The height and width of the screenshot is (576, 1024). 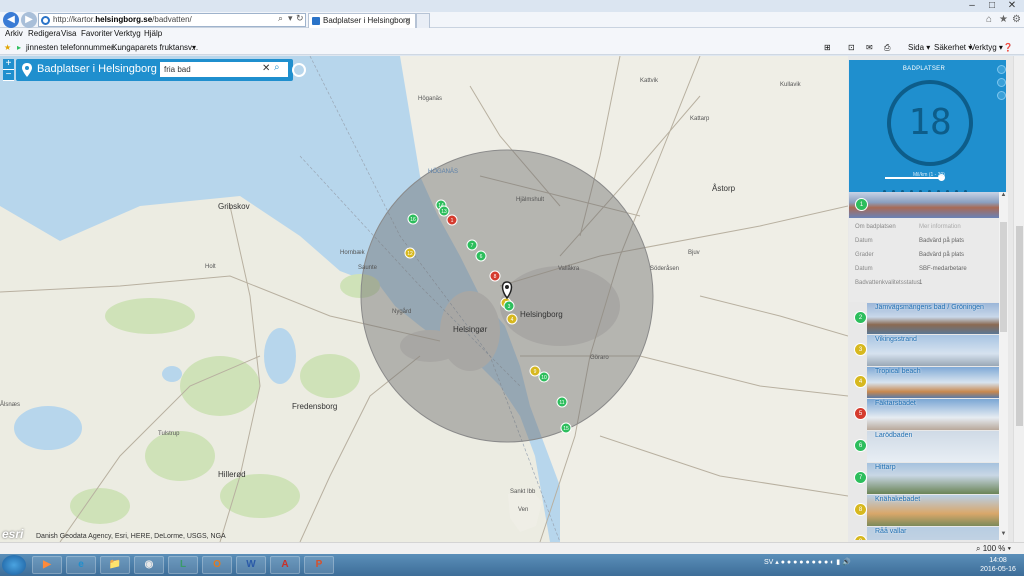 What do you see at coordinates (924, 382) in the screenshot?
I see `beach-list-item: 4 Tropical beach` at bounding box center [924, 382].